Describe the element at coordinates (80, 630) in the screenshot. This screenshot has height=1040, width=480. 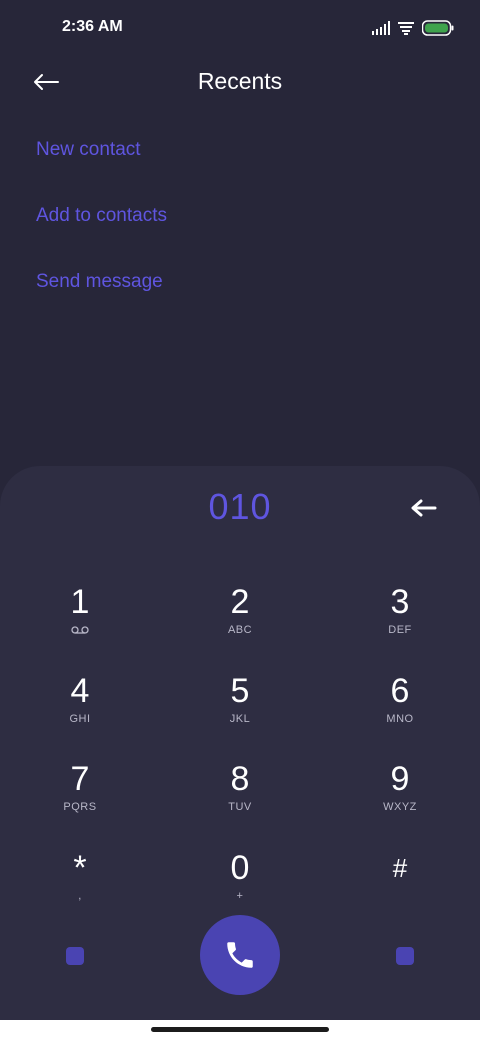
I see `voicemail-icon` at that location.